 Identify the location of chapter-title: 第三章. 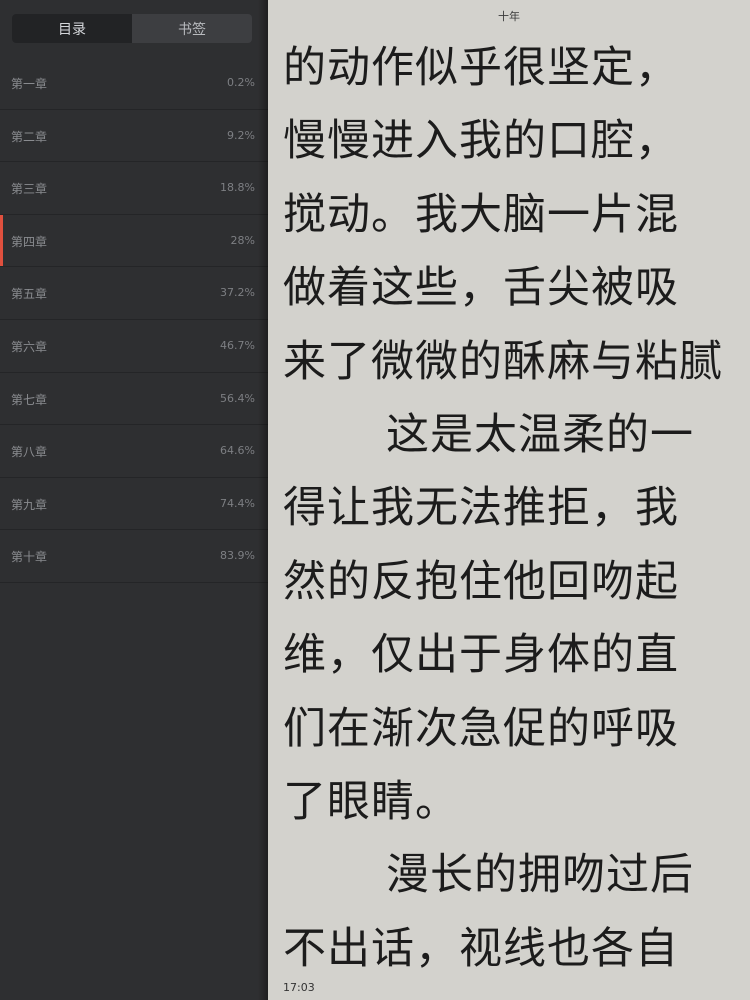
(29, 189).